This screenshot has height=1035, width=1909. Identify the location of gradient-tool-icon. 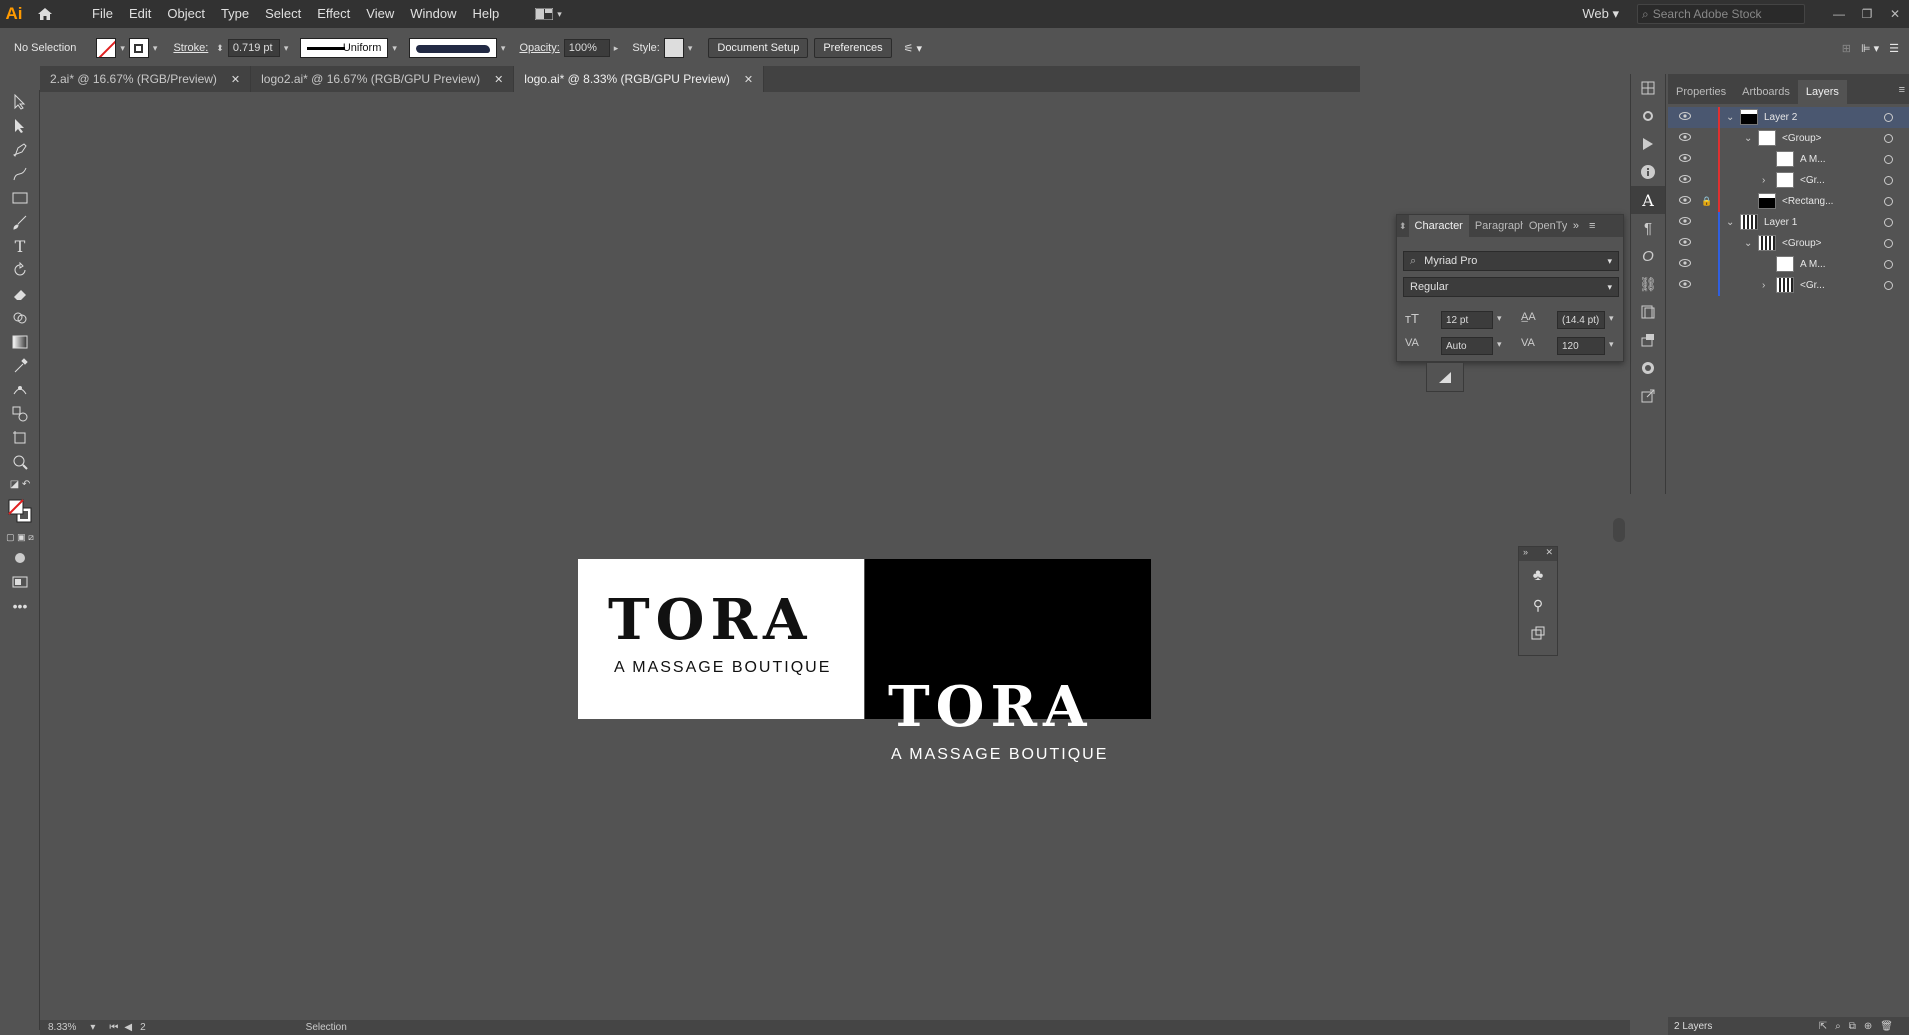
(20, 342).